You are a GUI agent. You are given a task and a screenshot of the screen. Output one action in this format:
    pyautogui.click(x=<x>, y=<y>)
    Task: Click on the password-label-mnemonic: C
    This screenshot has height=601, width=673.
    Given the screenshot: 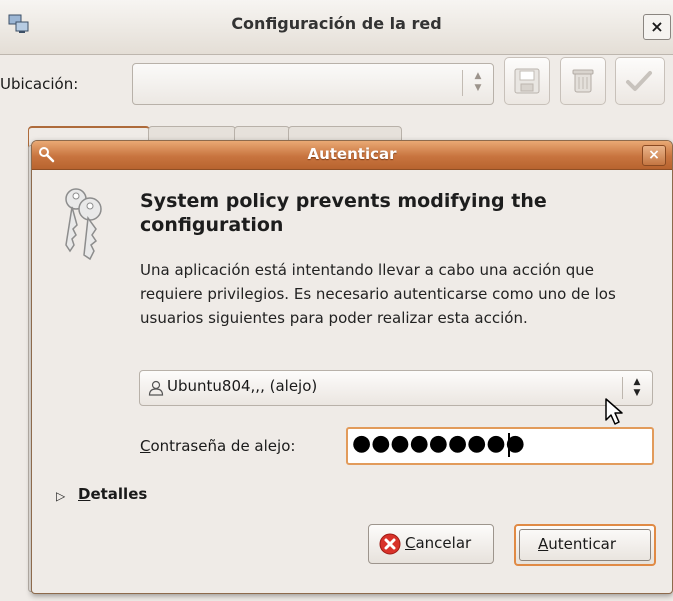 What is the action you would take?
    pyautogui.click(x=145, y=446)
    